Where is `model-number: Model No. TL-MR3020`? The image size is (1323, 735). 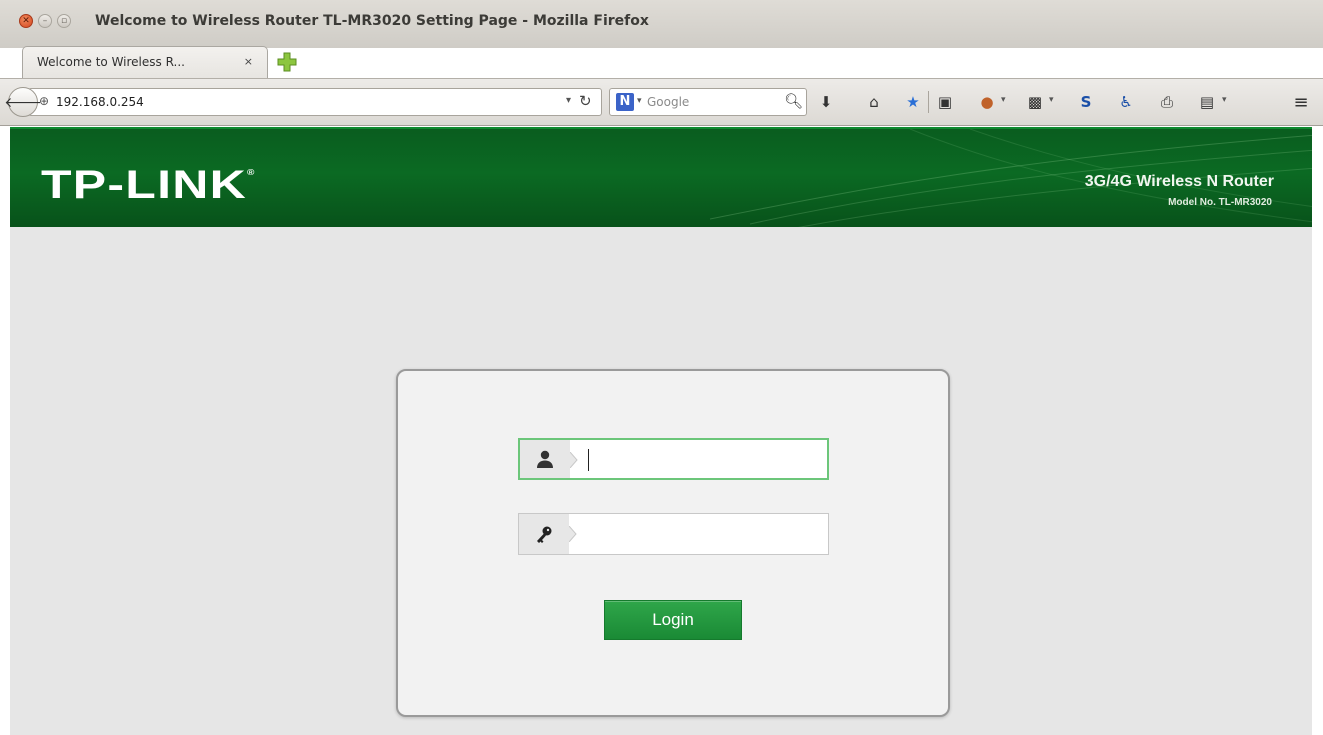 model-number: Model No. TL-MR3020 is located at coordinates (1220, 202).